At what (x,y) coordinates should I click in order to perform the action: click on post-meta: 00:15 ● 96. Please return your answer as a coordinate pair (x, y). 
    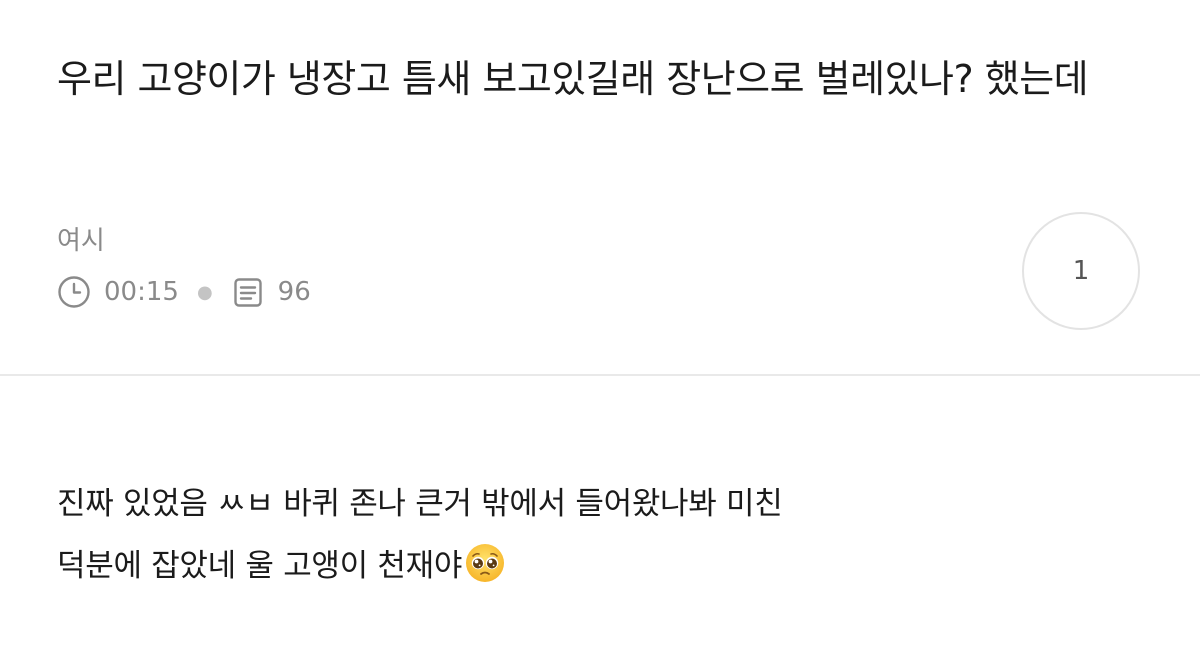
    Looking at the image, I should click on (184, 292).